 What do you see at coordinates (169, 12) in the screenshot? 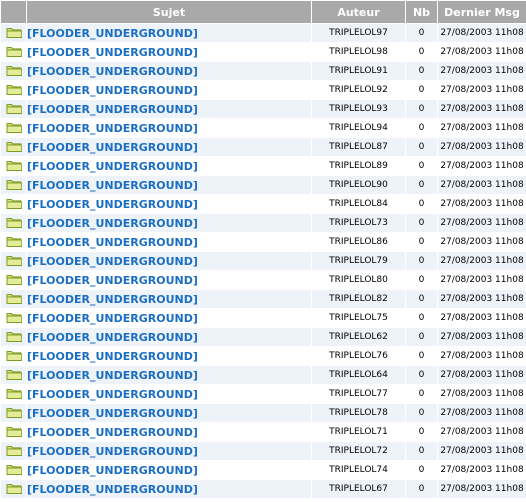
I see `header-subject: Sujet` at bounding box center [169, 12].